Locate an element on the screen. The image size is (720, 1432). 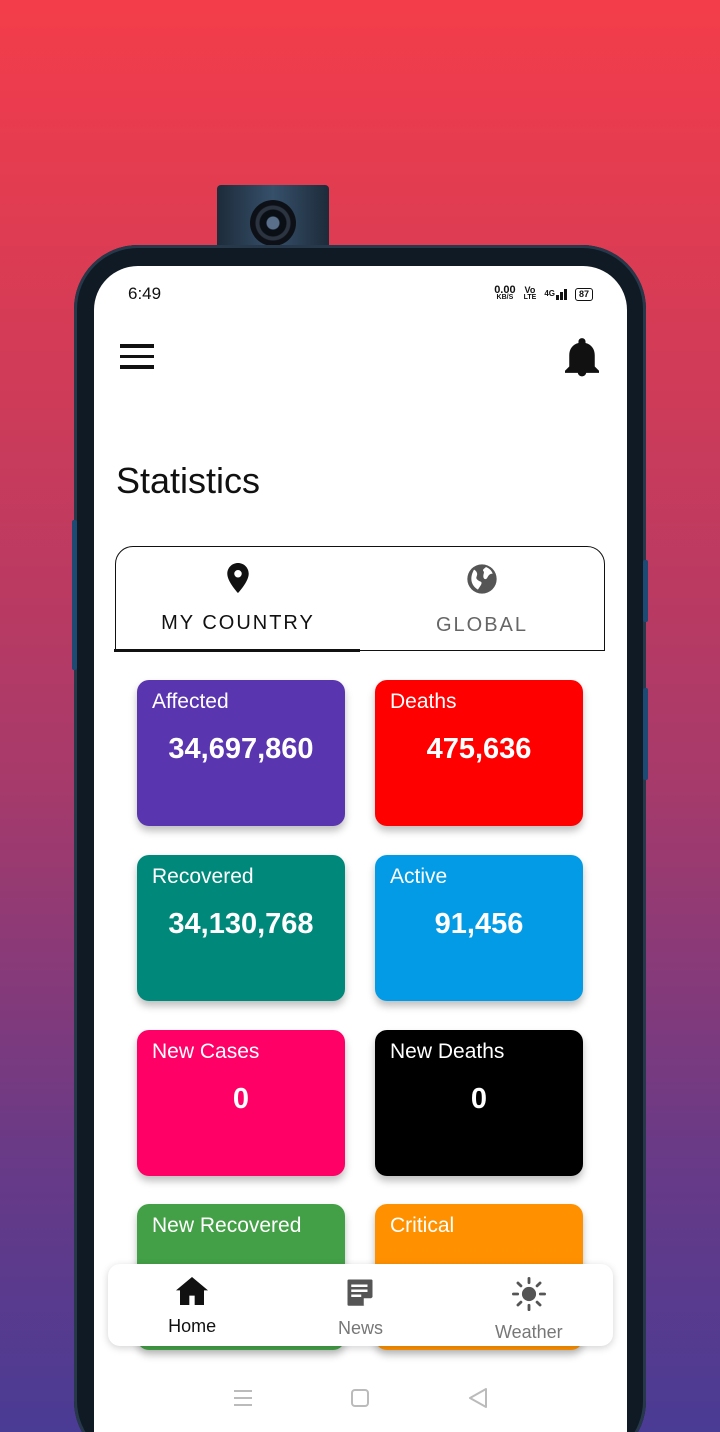
net-speed-unit: KB/S is located at coordinates (505, 297).